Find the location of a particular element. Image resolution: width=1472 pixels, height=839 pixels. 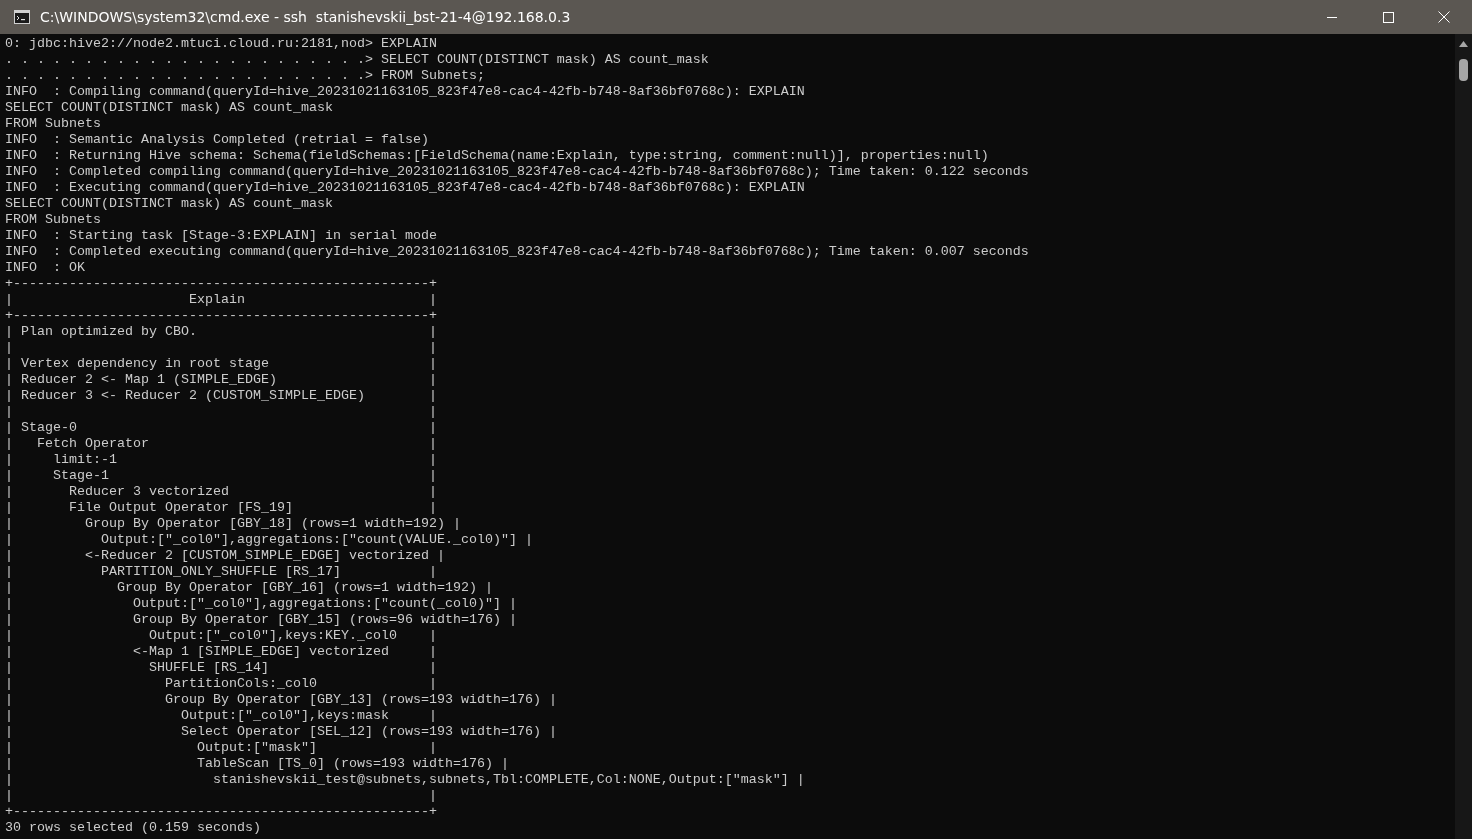

terminal-line: INFO : Completed executing command(queryId=hive_20231021163105_823f47e8-cac4-42fb-b748-8af36bf0768c); Time taken: 0.007 seconds is located at coordinates (517, 252).